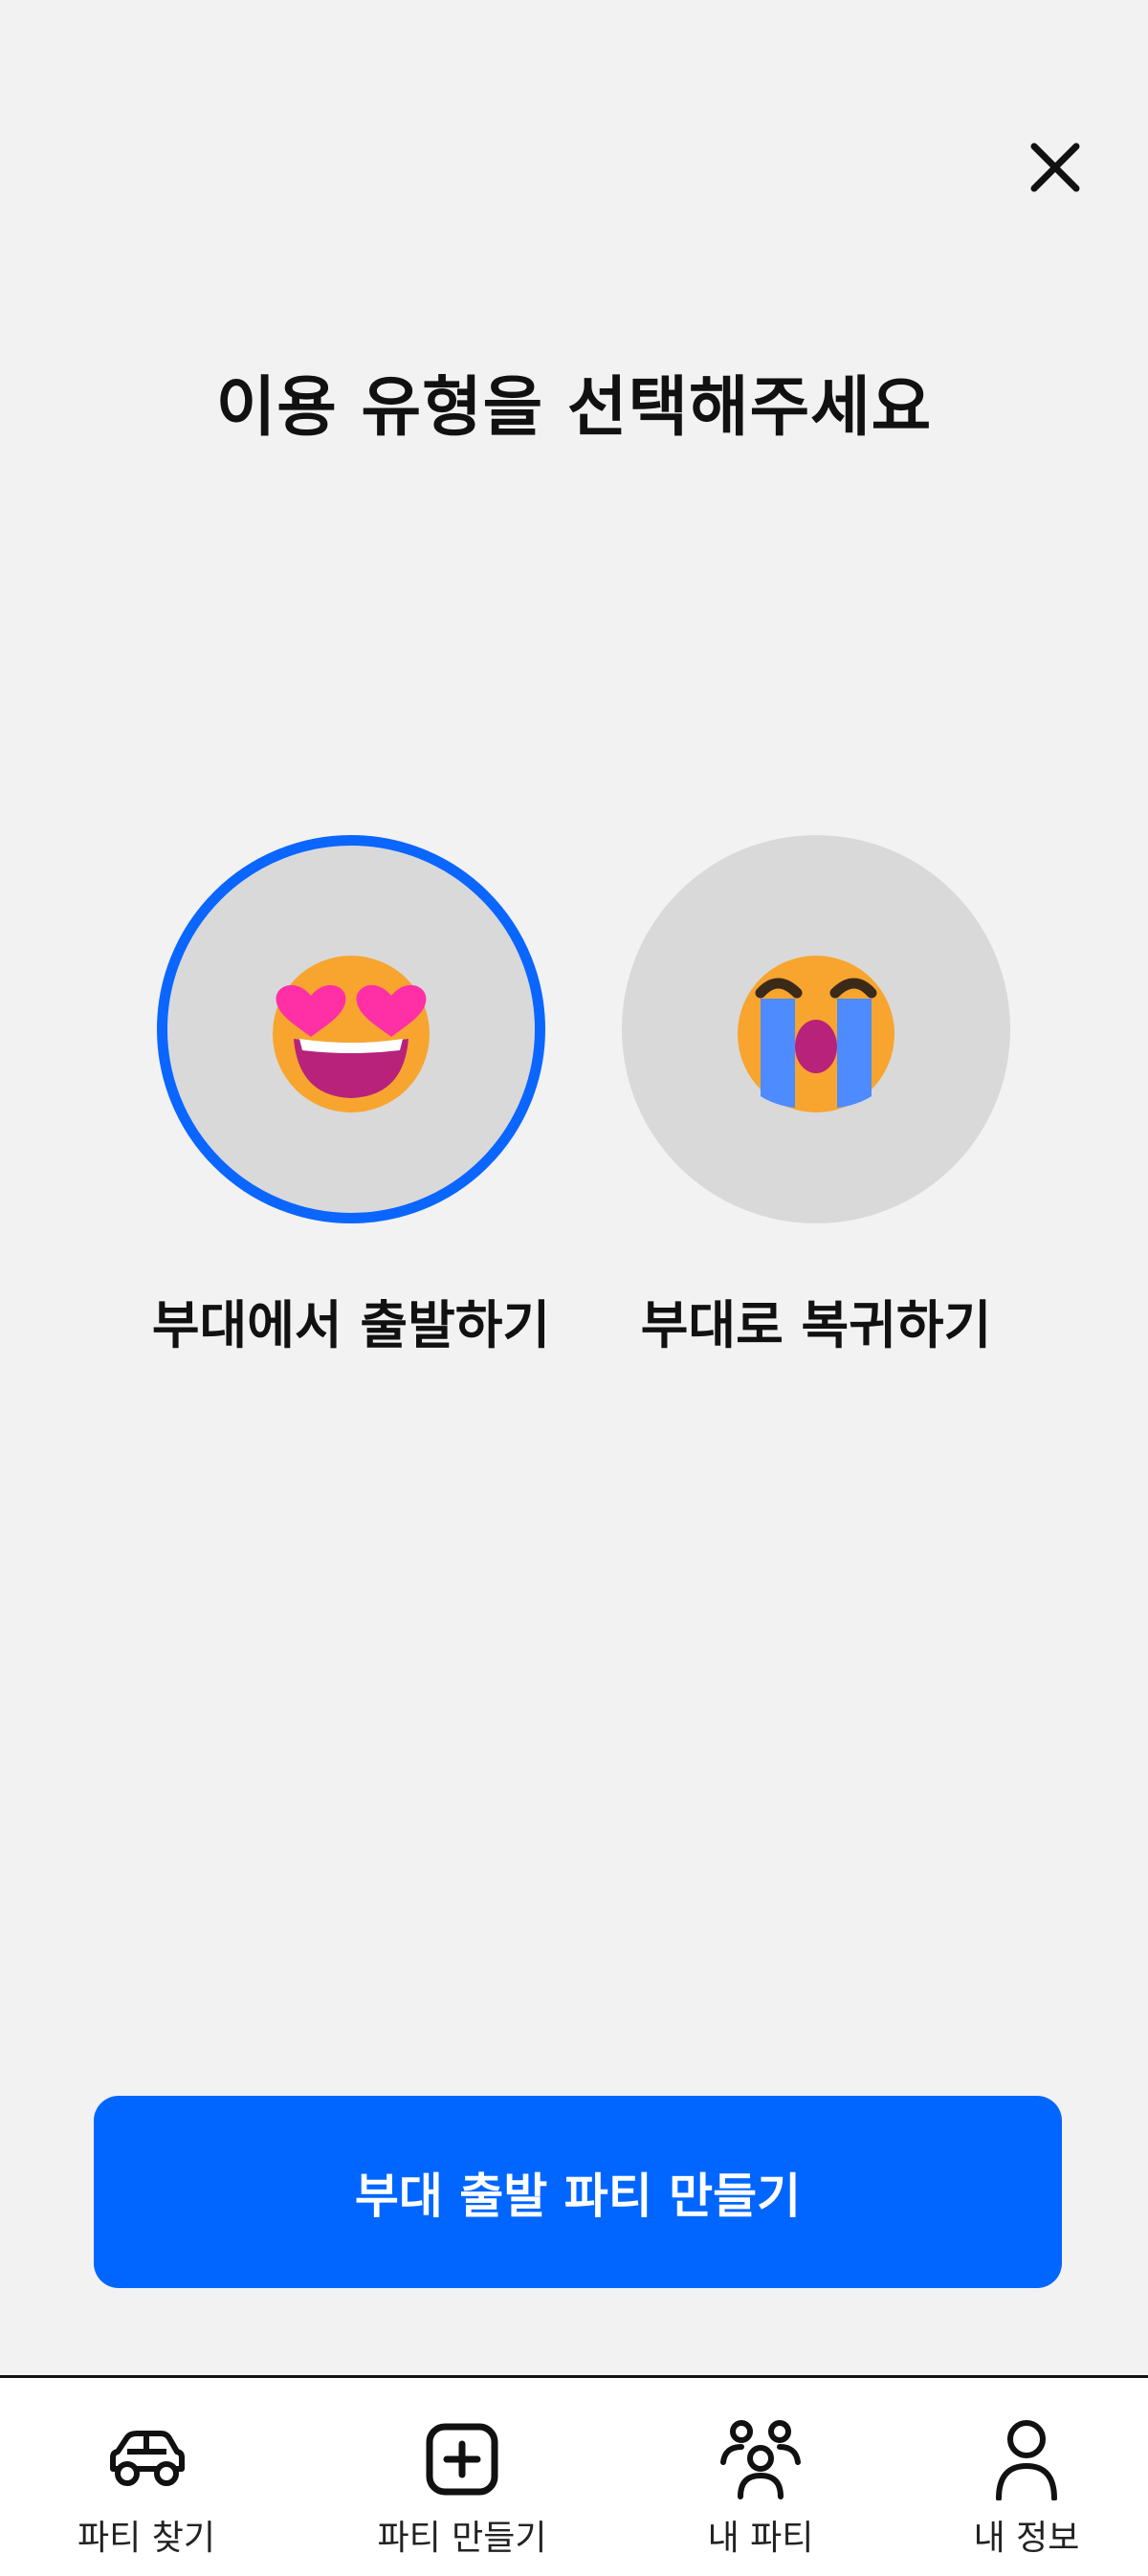 The width and height of the screenshot is (1148, 2576). Describe the element at coordinates (462, 2538) in the screenshot. I see `tab-label: 파티 만들기` at that location.